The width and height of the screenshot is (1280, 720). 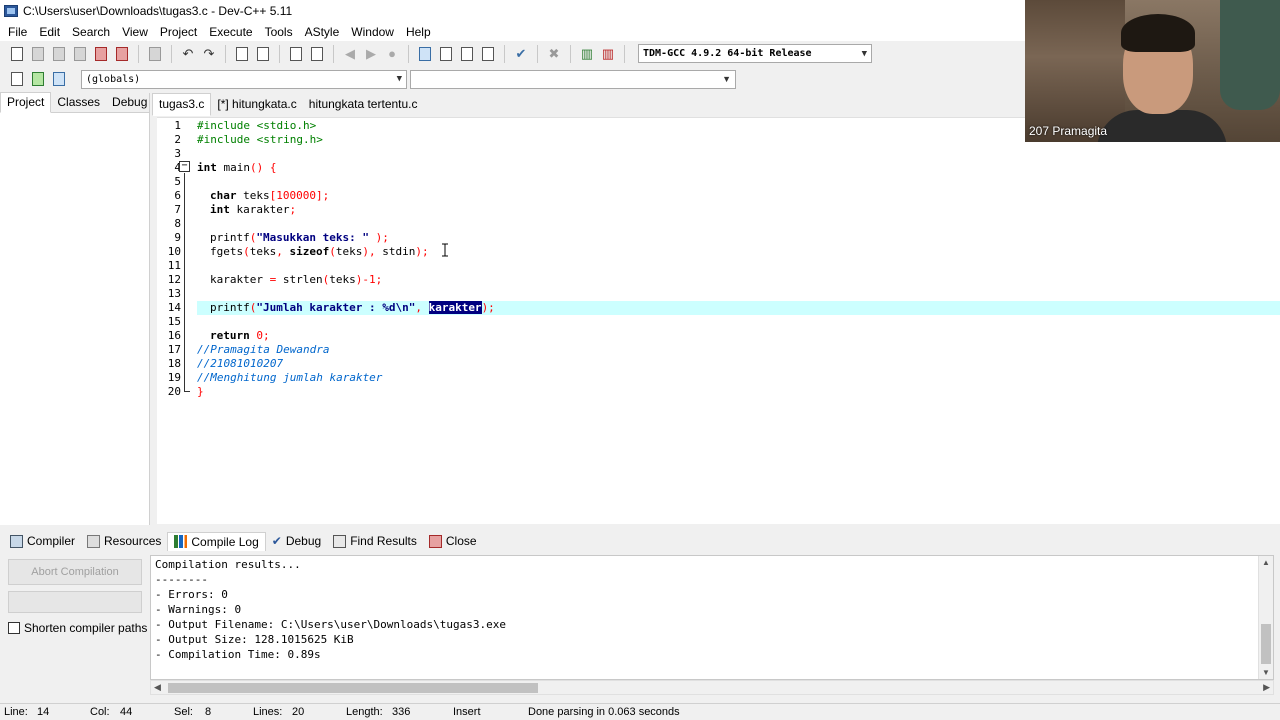 What do you see at coordinates (375, 541) in the screenshot?
I see `tab-find-results: Find Results` at bounding box center [375, 541].